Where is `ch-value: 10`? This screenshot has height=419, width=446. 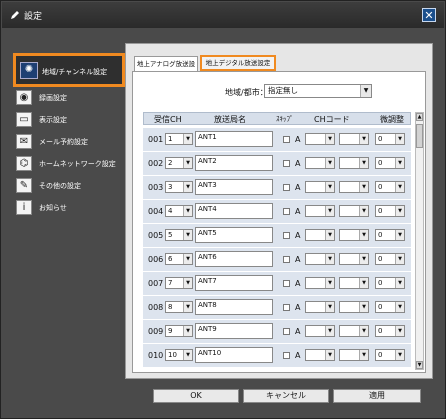 ch-value: 10 is located at coordinates (172, 355).